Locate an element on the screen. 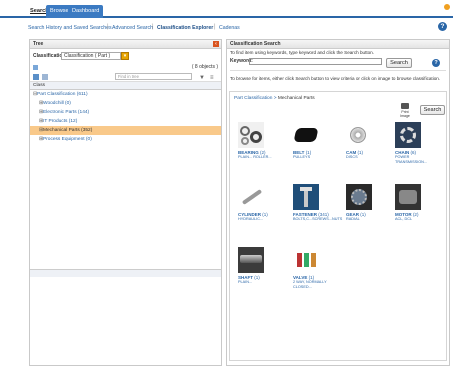  category-card-motor: MOTOR (2) ACL, DCL is located at coordinates (418, 203).